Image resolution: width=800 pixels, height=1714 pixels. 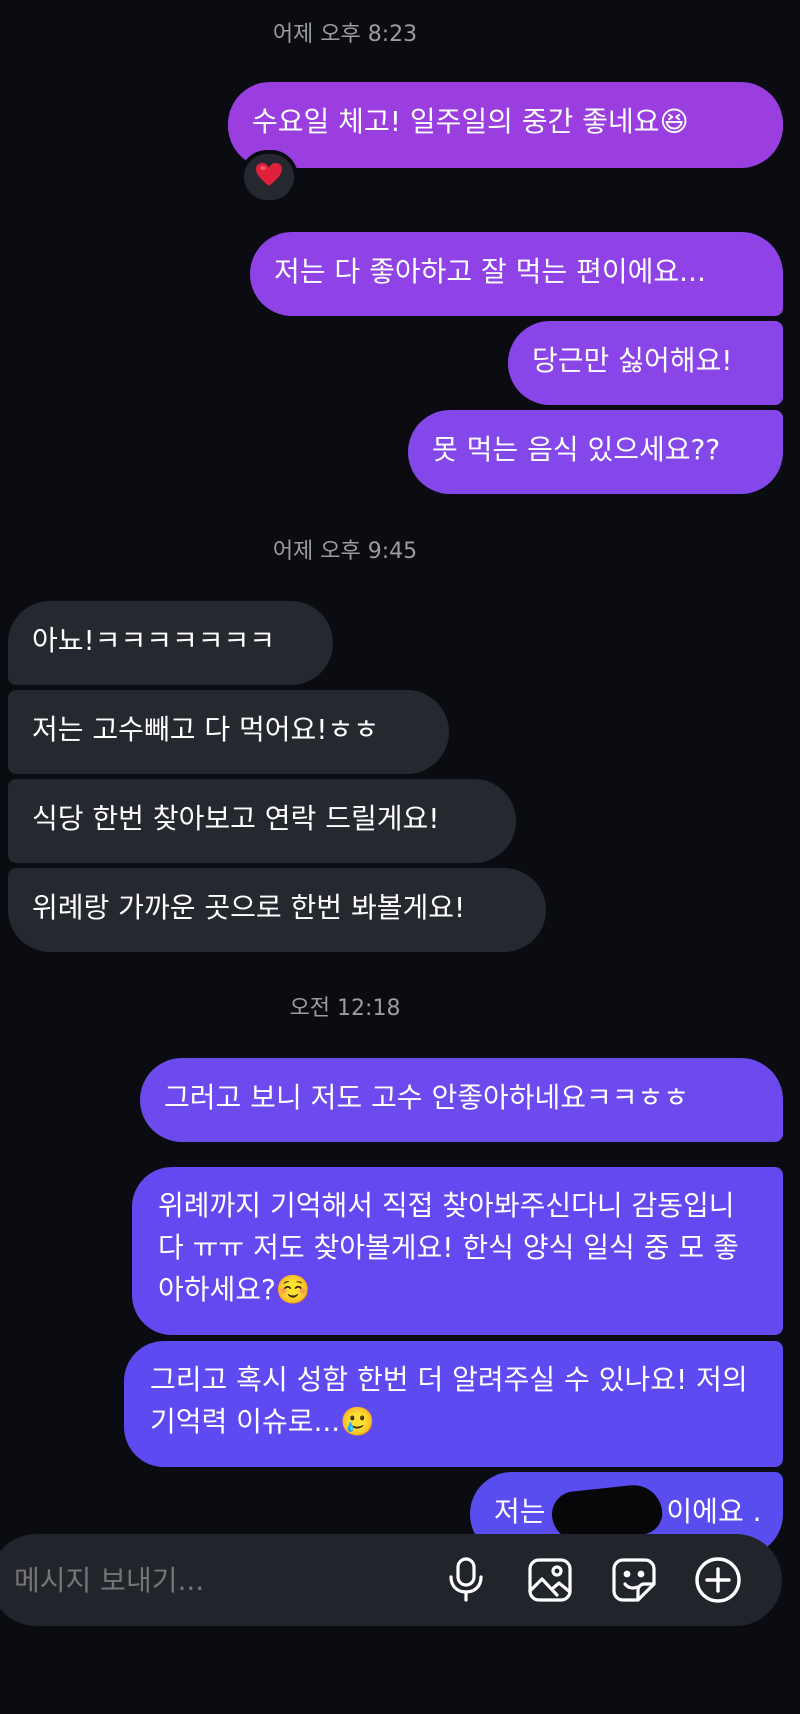 I want to click on message-bubble-outgoing: 수요일 체고! 일주일의 중간 좋네요😆, so click(x=505, y=125).